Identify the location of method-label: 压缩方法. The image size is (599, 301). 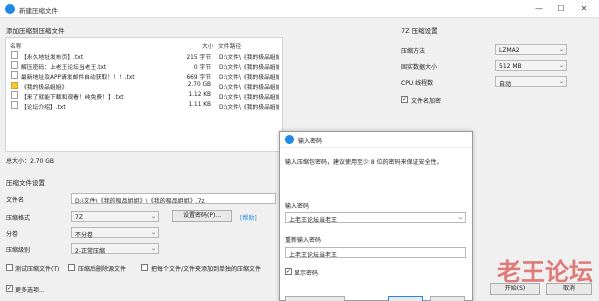
(413, 51).